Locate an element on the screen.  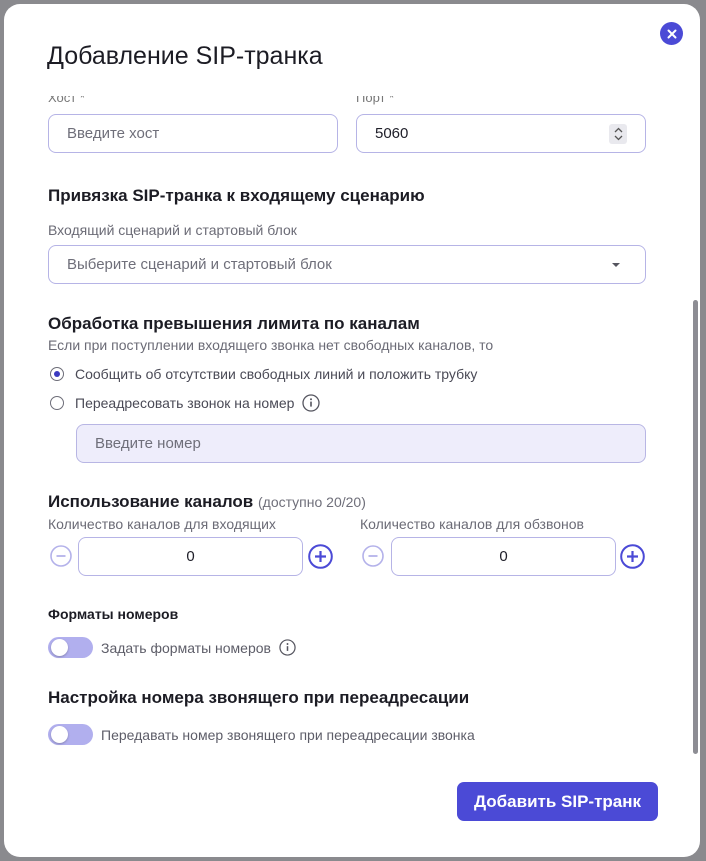
port-stepper is located at coordinates (618, 134).